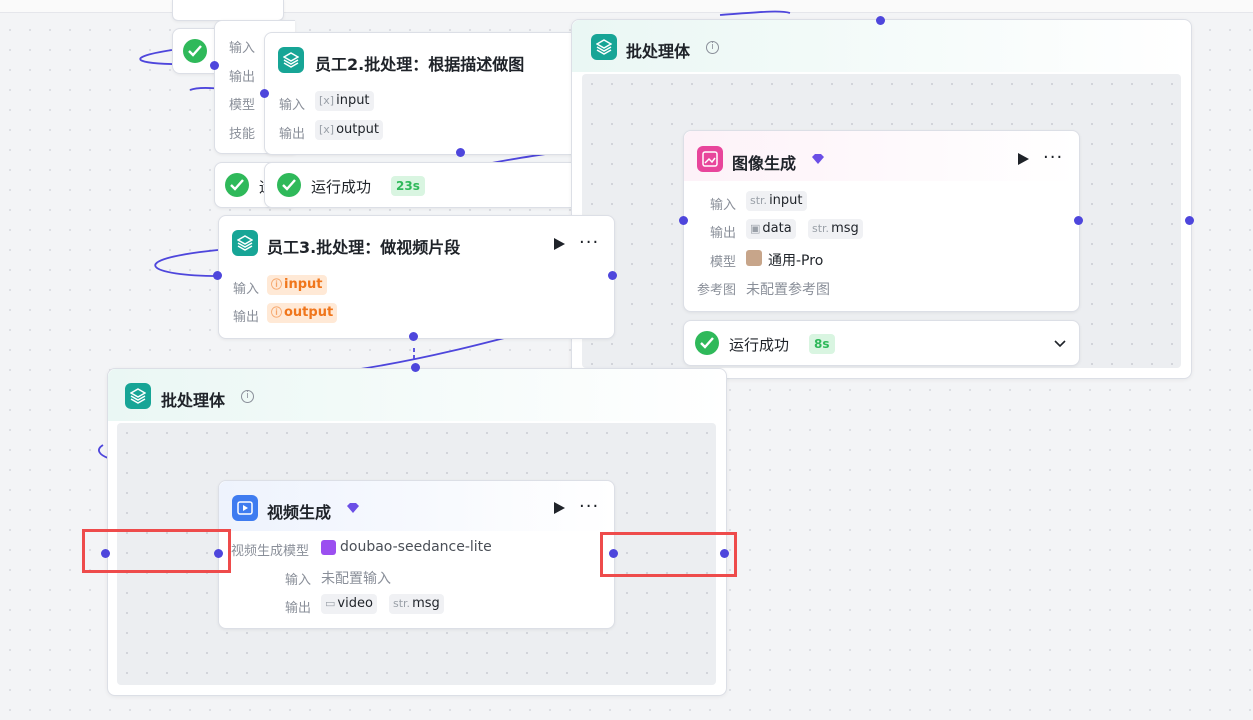  What do you see at coordinates (349, 130) in the screenshot?
I see `output-variable-chip: [x] output` at bounding box center [349, 130].